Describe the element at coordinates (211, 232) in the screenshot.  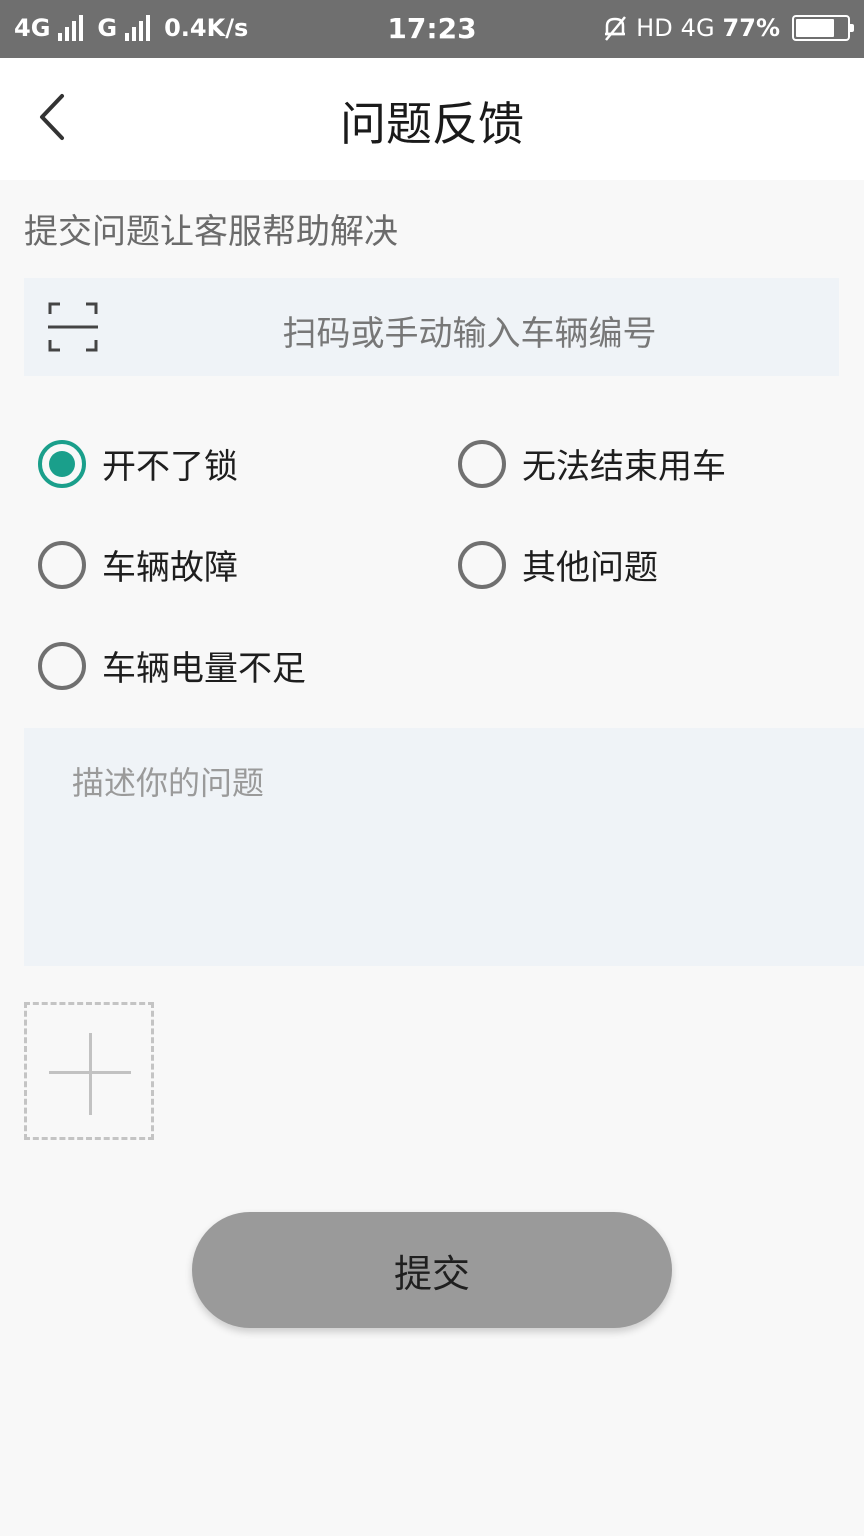
I see `form-hint: 提交问题让客服帮助解决` at that location.